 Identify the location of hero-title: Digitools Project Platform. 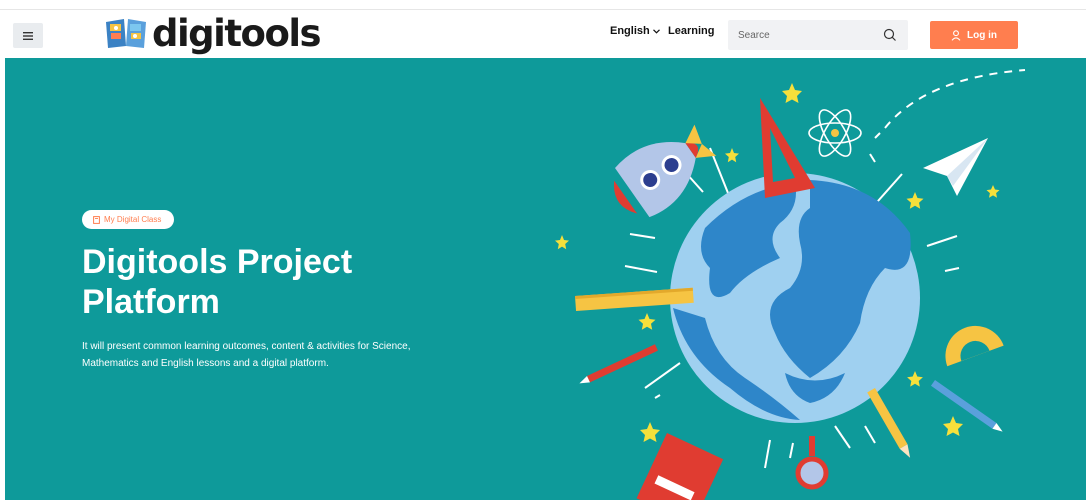
(262, 282).